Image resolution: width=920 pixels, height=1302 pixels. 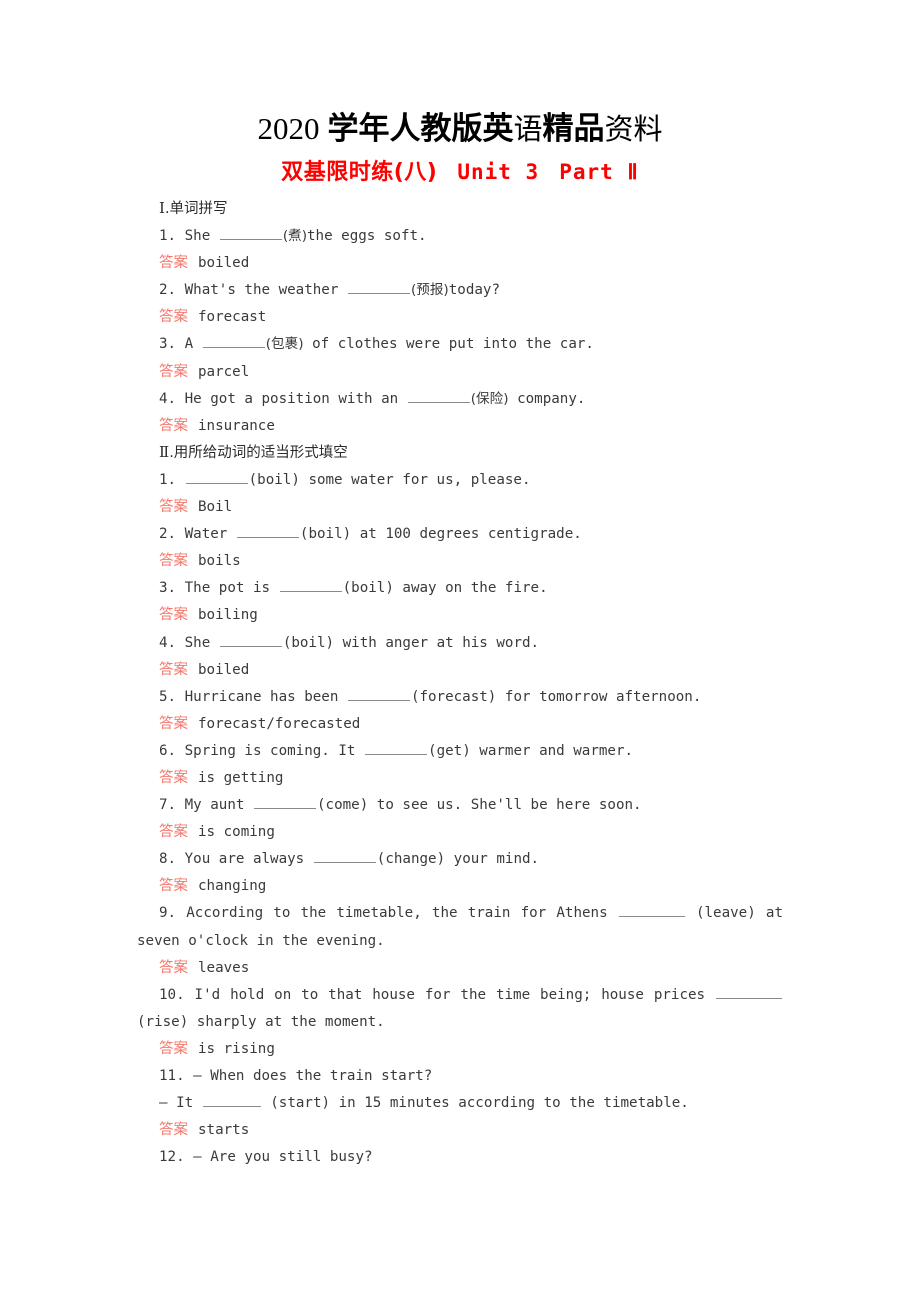 I want to click on item-number: 12., so click(x=172, y=1157).